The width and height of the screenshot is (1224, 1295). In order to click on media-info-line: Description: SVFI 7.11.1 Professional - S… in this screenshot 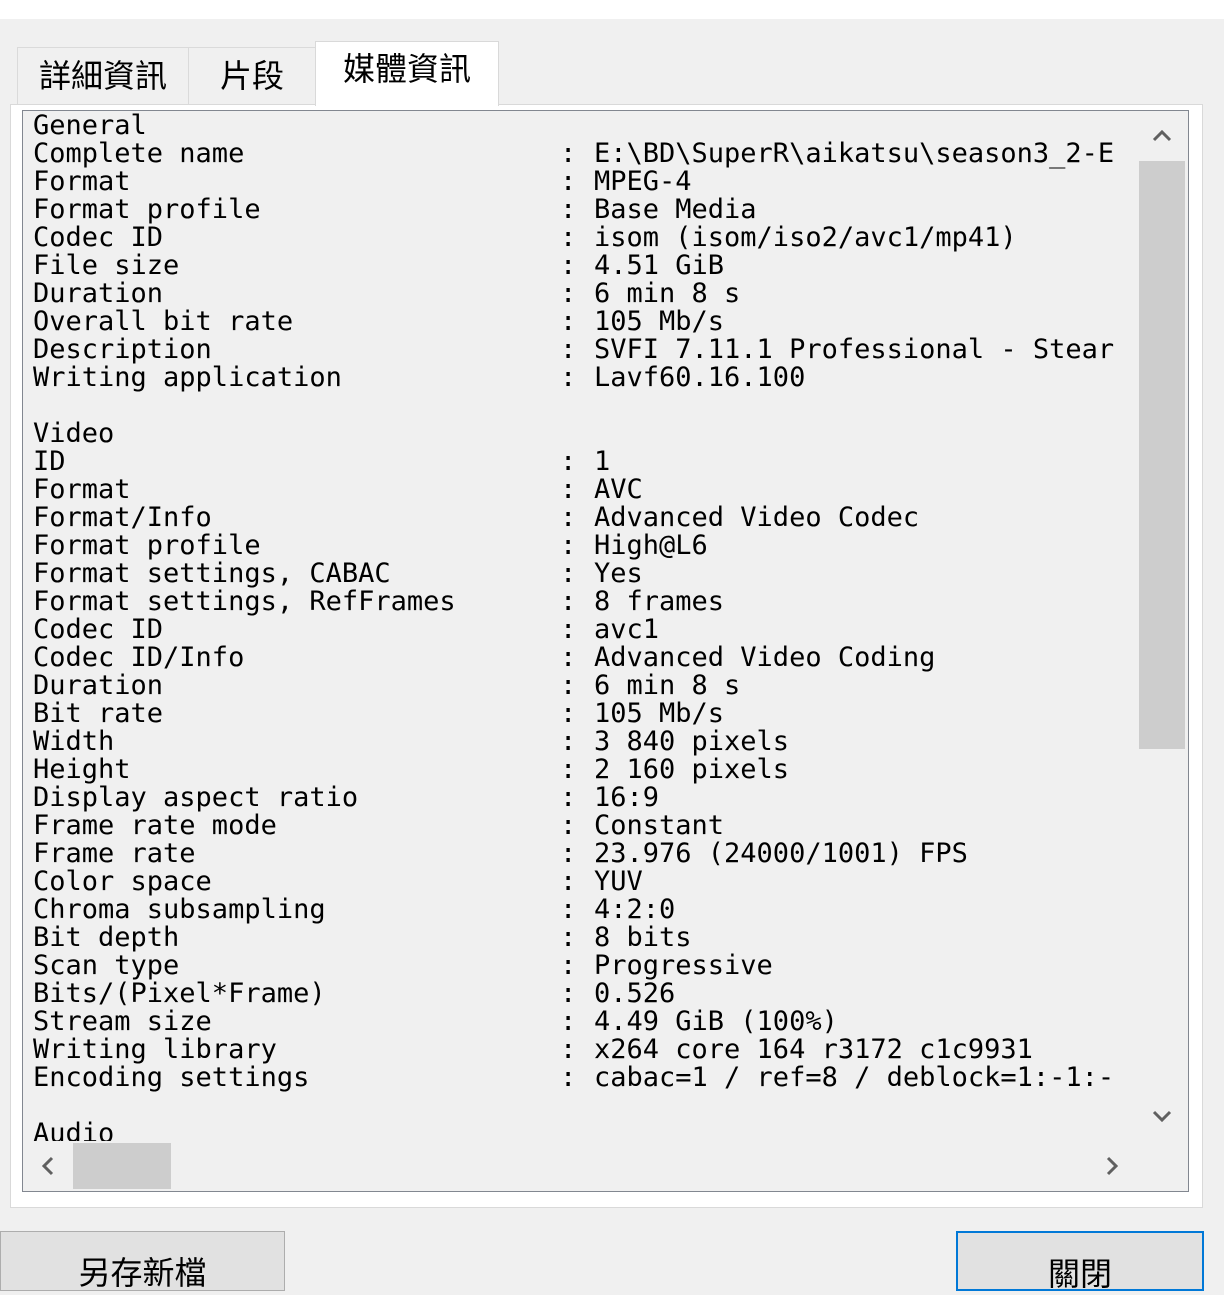, I will do `click(584, 350)`.